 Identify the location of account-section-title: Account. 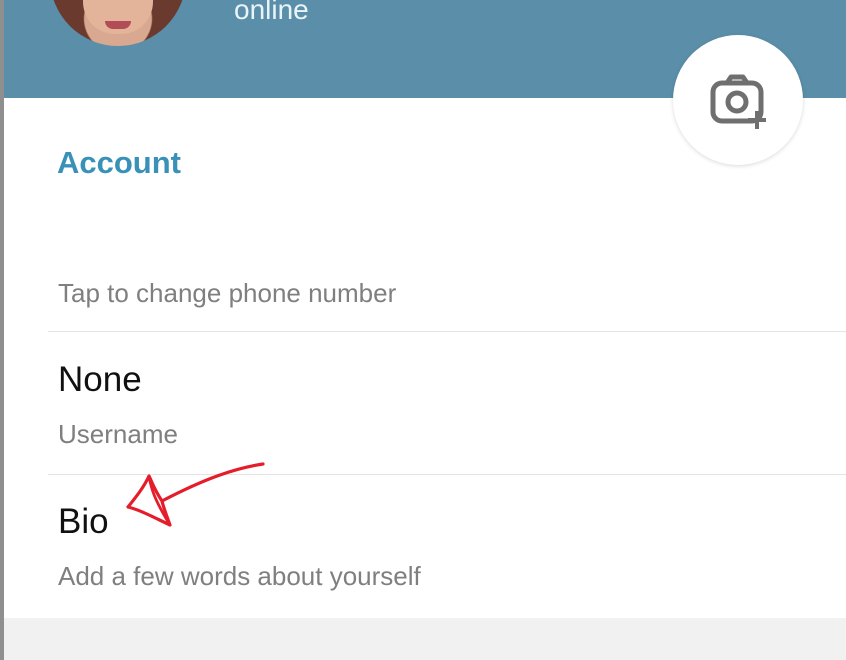
(119, 162).